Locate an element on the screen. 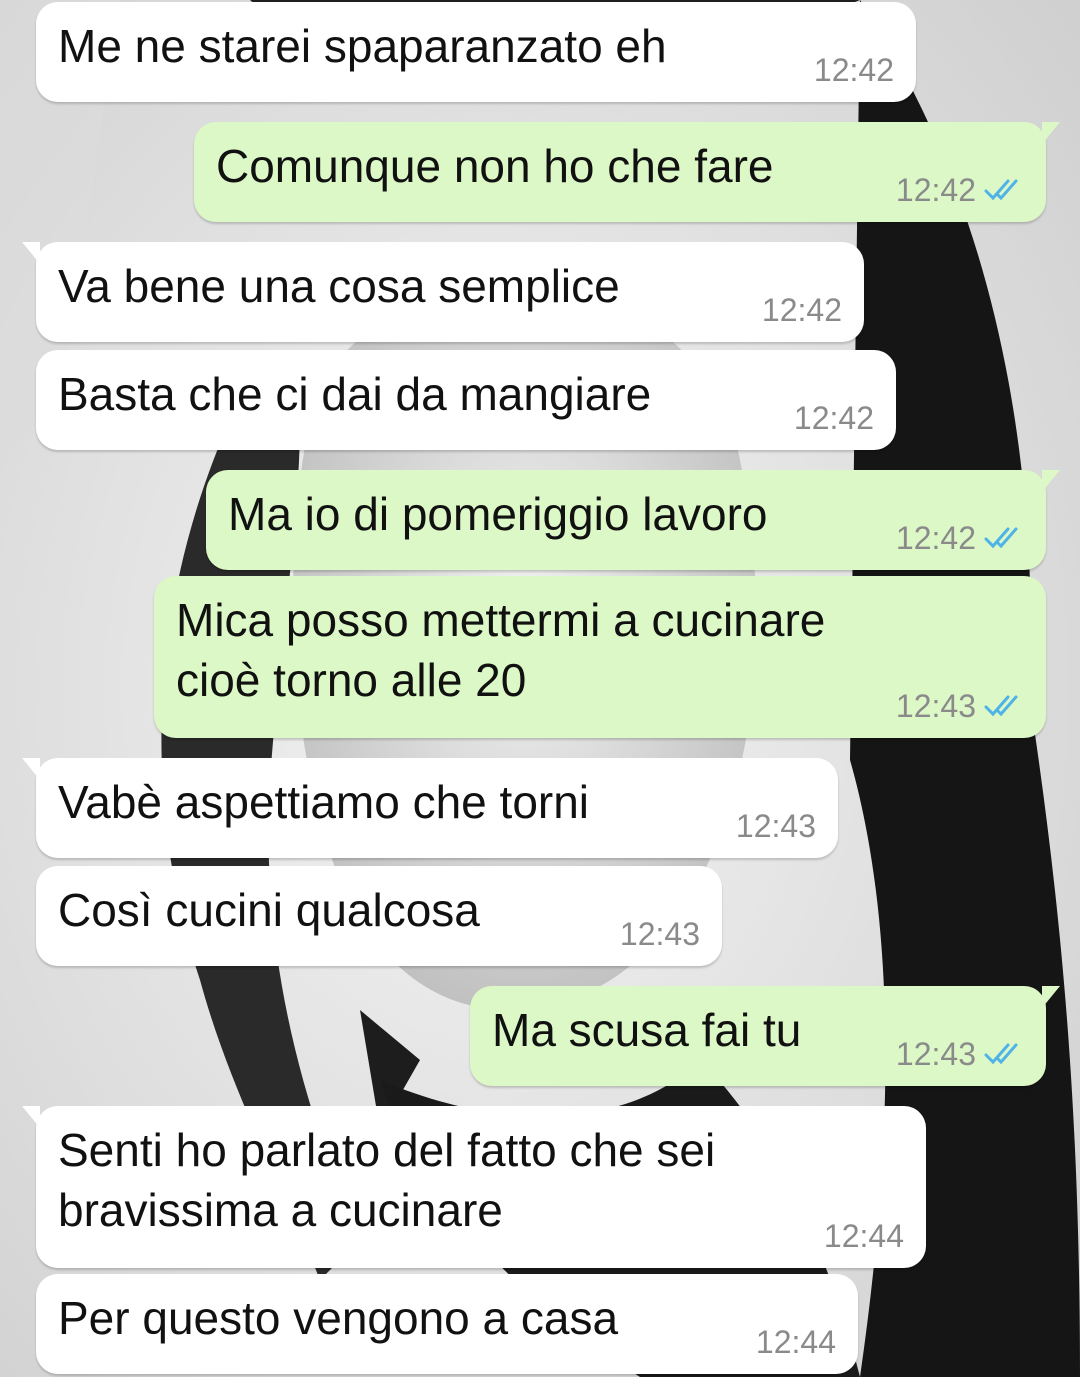 The image size is (1080, 1377). message-incoming: Va bene una cosa semplice 12:42 is located at coordinates (443, 292).